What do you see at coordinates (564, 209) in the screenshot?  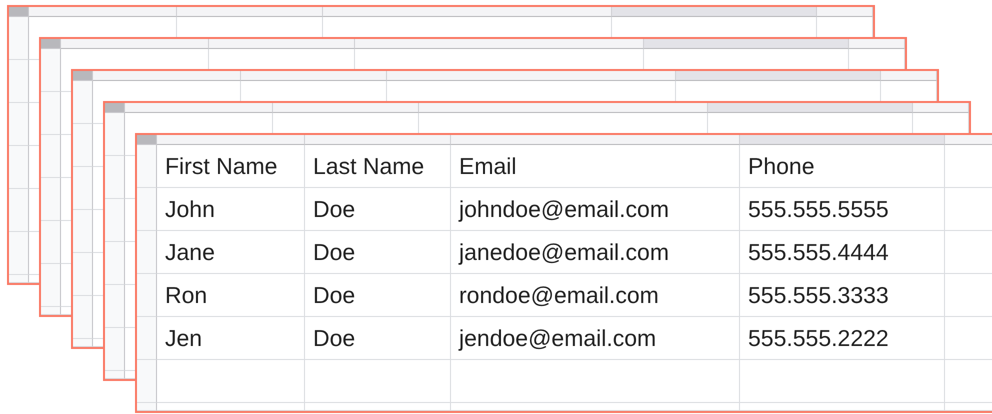 I see `table-cell: johndoe@email.com` at bounding box center [564, 209].